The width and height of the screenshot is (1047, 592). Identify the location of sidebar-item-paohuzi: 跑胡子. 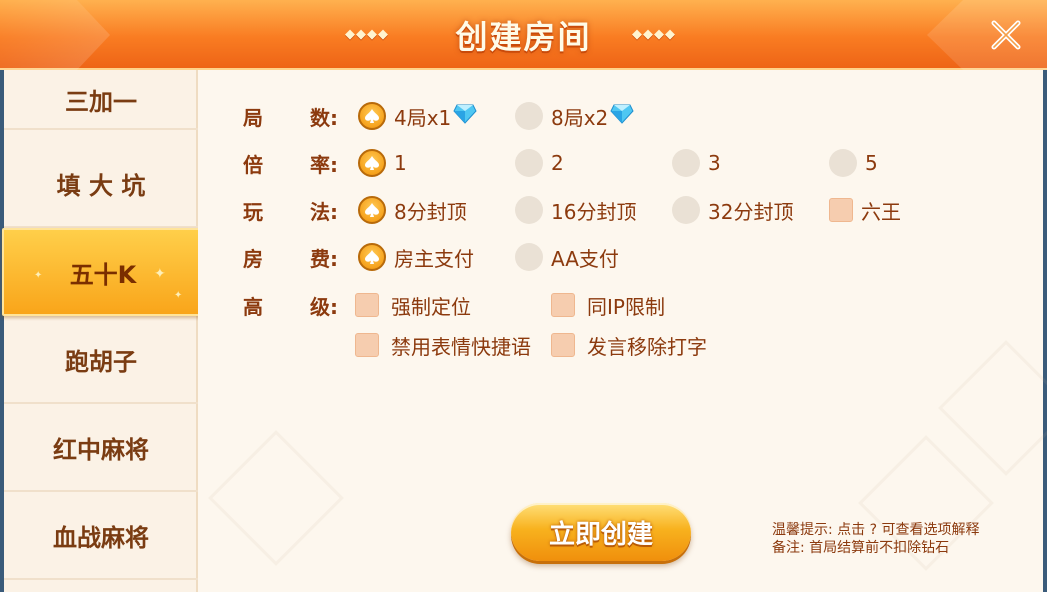
(101, 360).